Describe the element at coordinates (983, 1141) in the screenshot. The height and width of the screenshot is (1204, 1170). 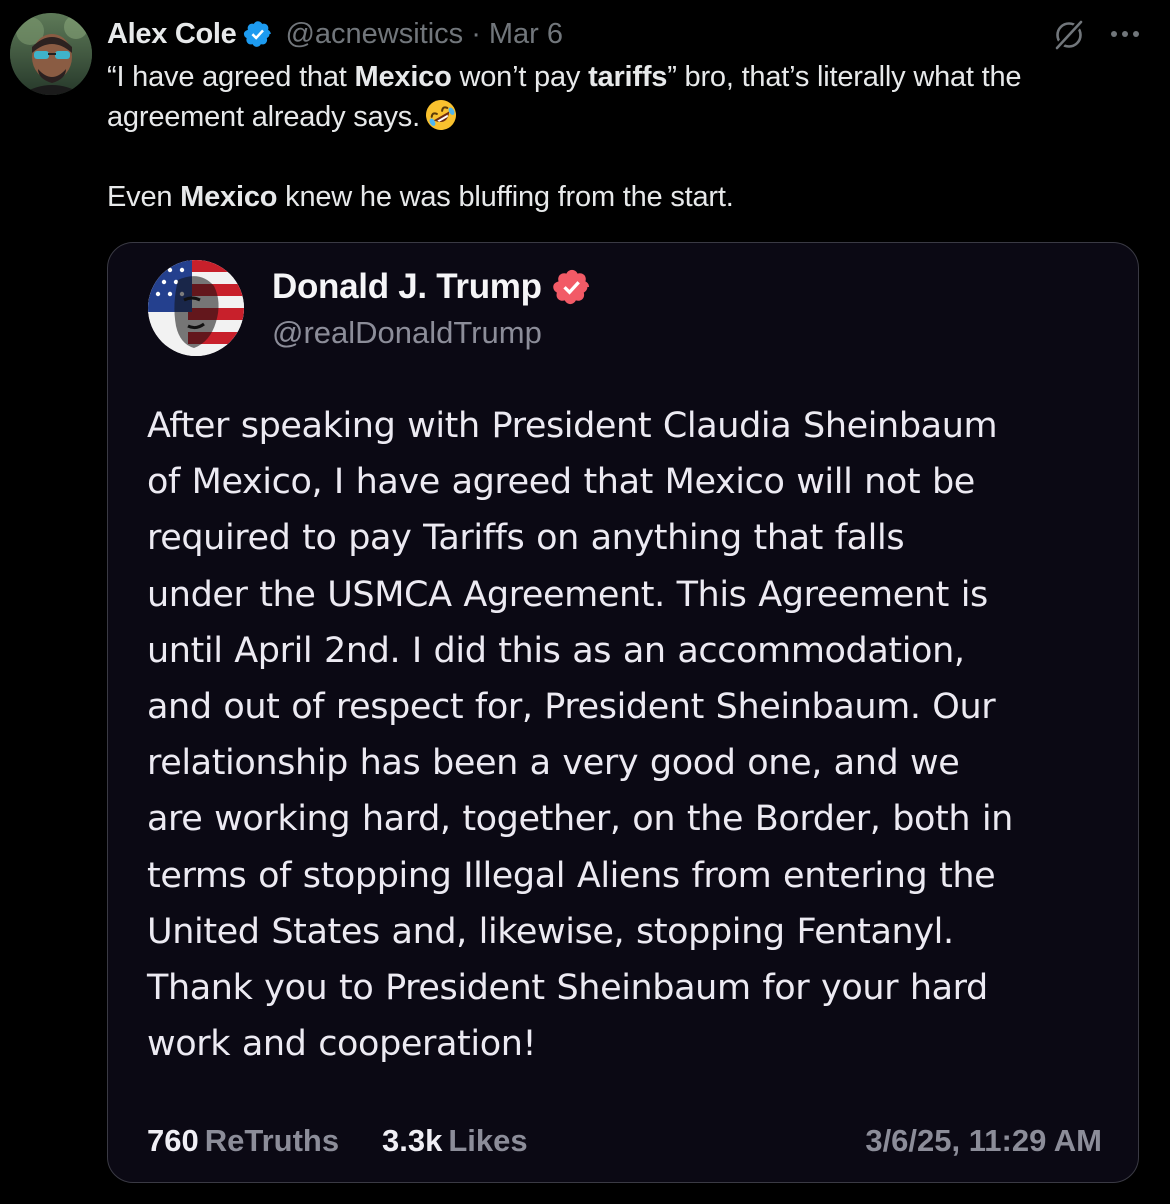
I see `quoted-timestamp: 3/6/25, 11:29 AM` at that location.